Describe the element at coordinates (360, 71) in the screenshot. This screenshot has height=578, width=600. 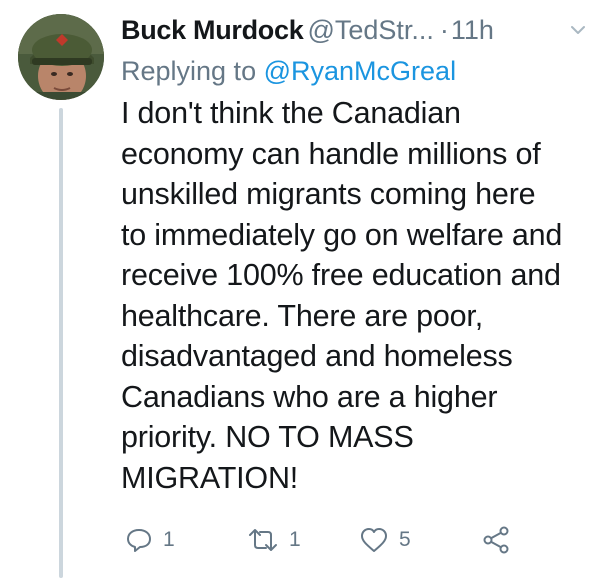
I see `reply-mention-link: @RyanMcGreal` at that location.